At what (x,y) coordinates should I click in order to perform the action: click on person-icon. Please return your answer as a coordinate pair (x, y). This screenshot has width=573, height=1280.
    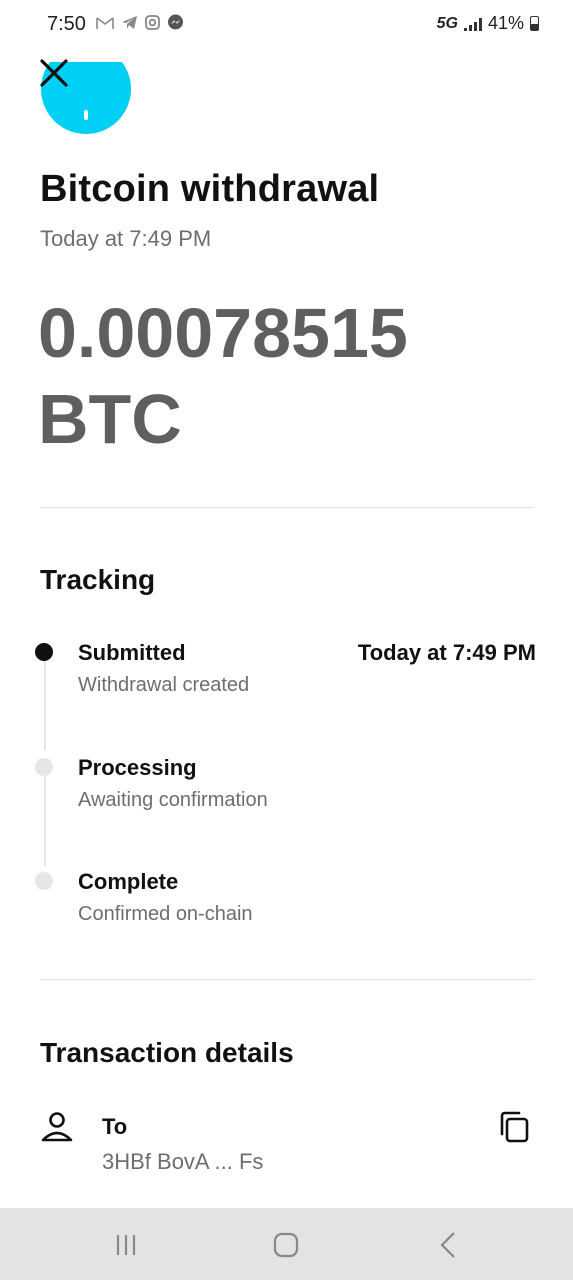
    Looking at the image, I should click on (57, 1127).